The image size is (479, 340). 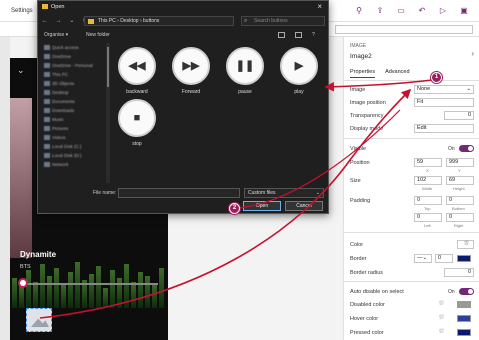 What do you see at coordinates (21, 70) in the screenshot?
I see `chevron-down-icon: ⌄` at bounding box center [21, 70].